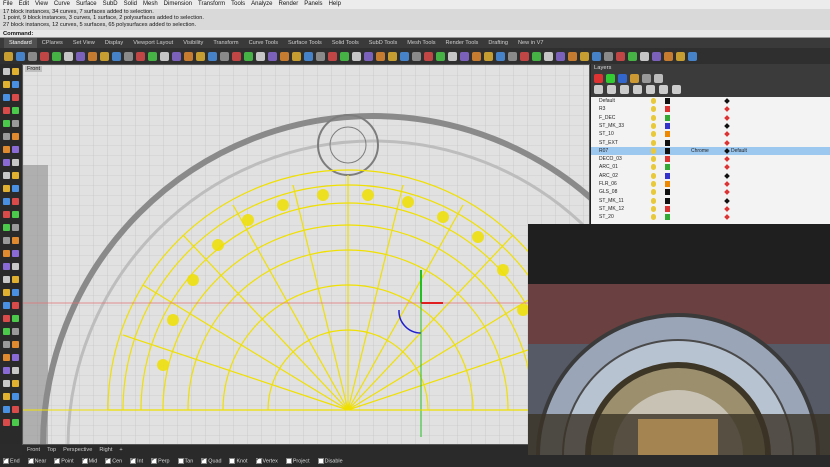 The image size is (830, 467). I want to click on move-up-icon, so click(634, 78).